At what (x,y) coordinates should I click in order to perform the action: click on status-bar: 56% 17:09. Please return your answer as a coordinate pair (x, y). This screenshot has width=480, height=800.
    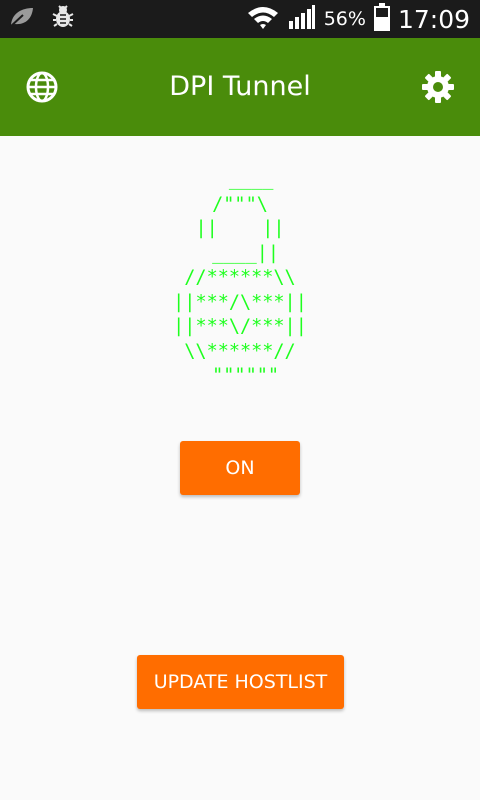
    Looking at the image, I should click on (240, 19).